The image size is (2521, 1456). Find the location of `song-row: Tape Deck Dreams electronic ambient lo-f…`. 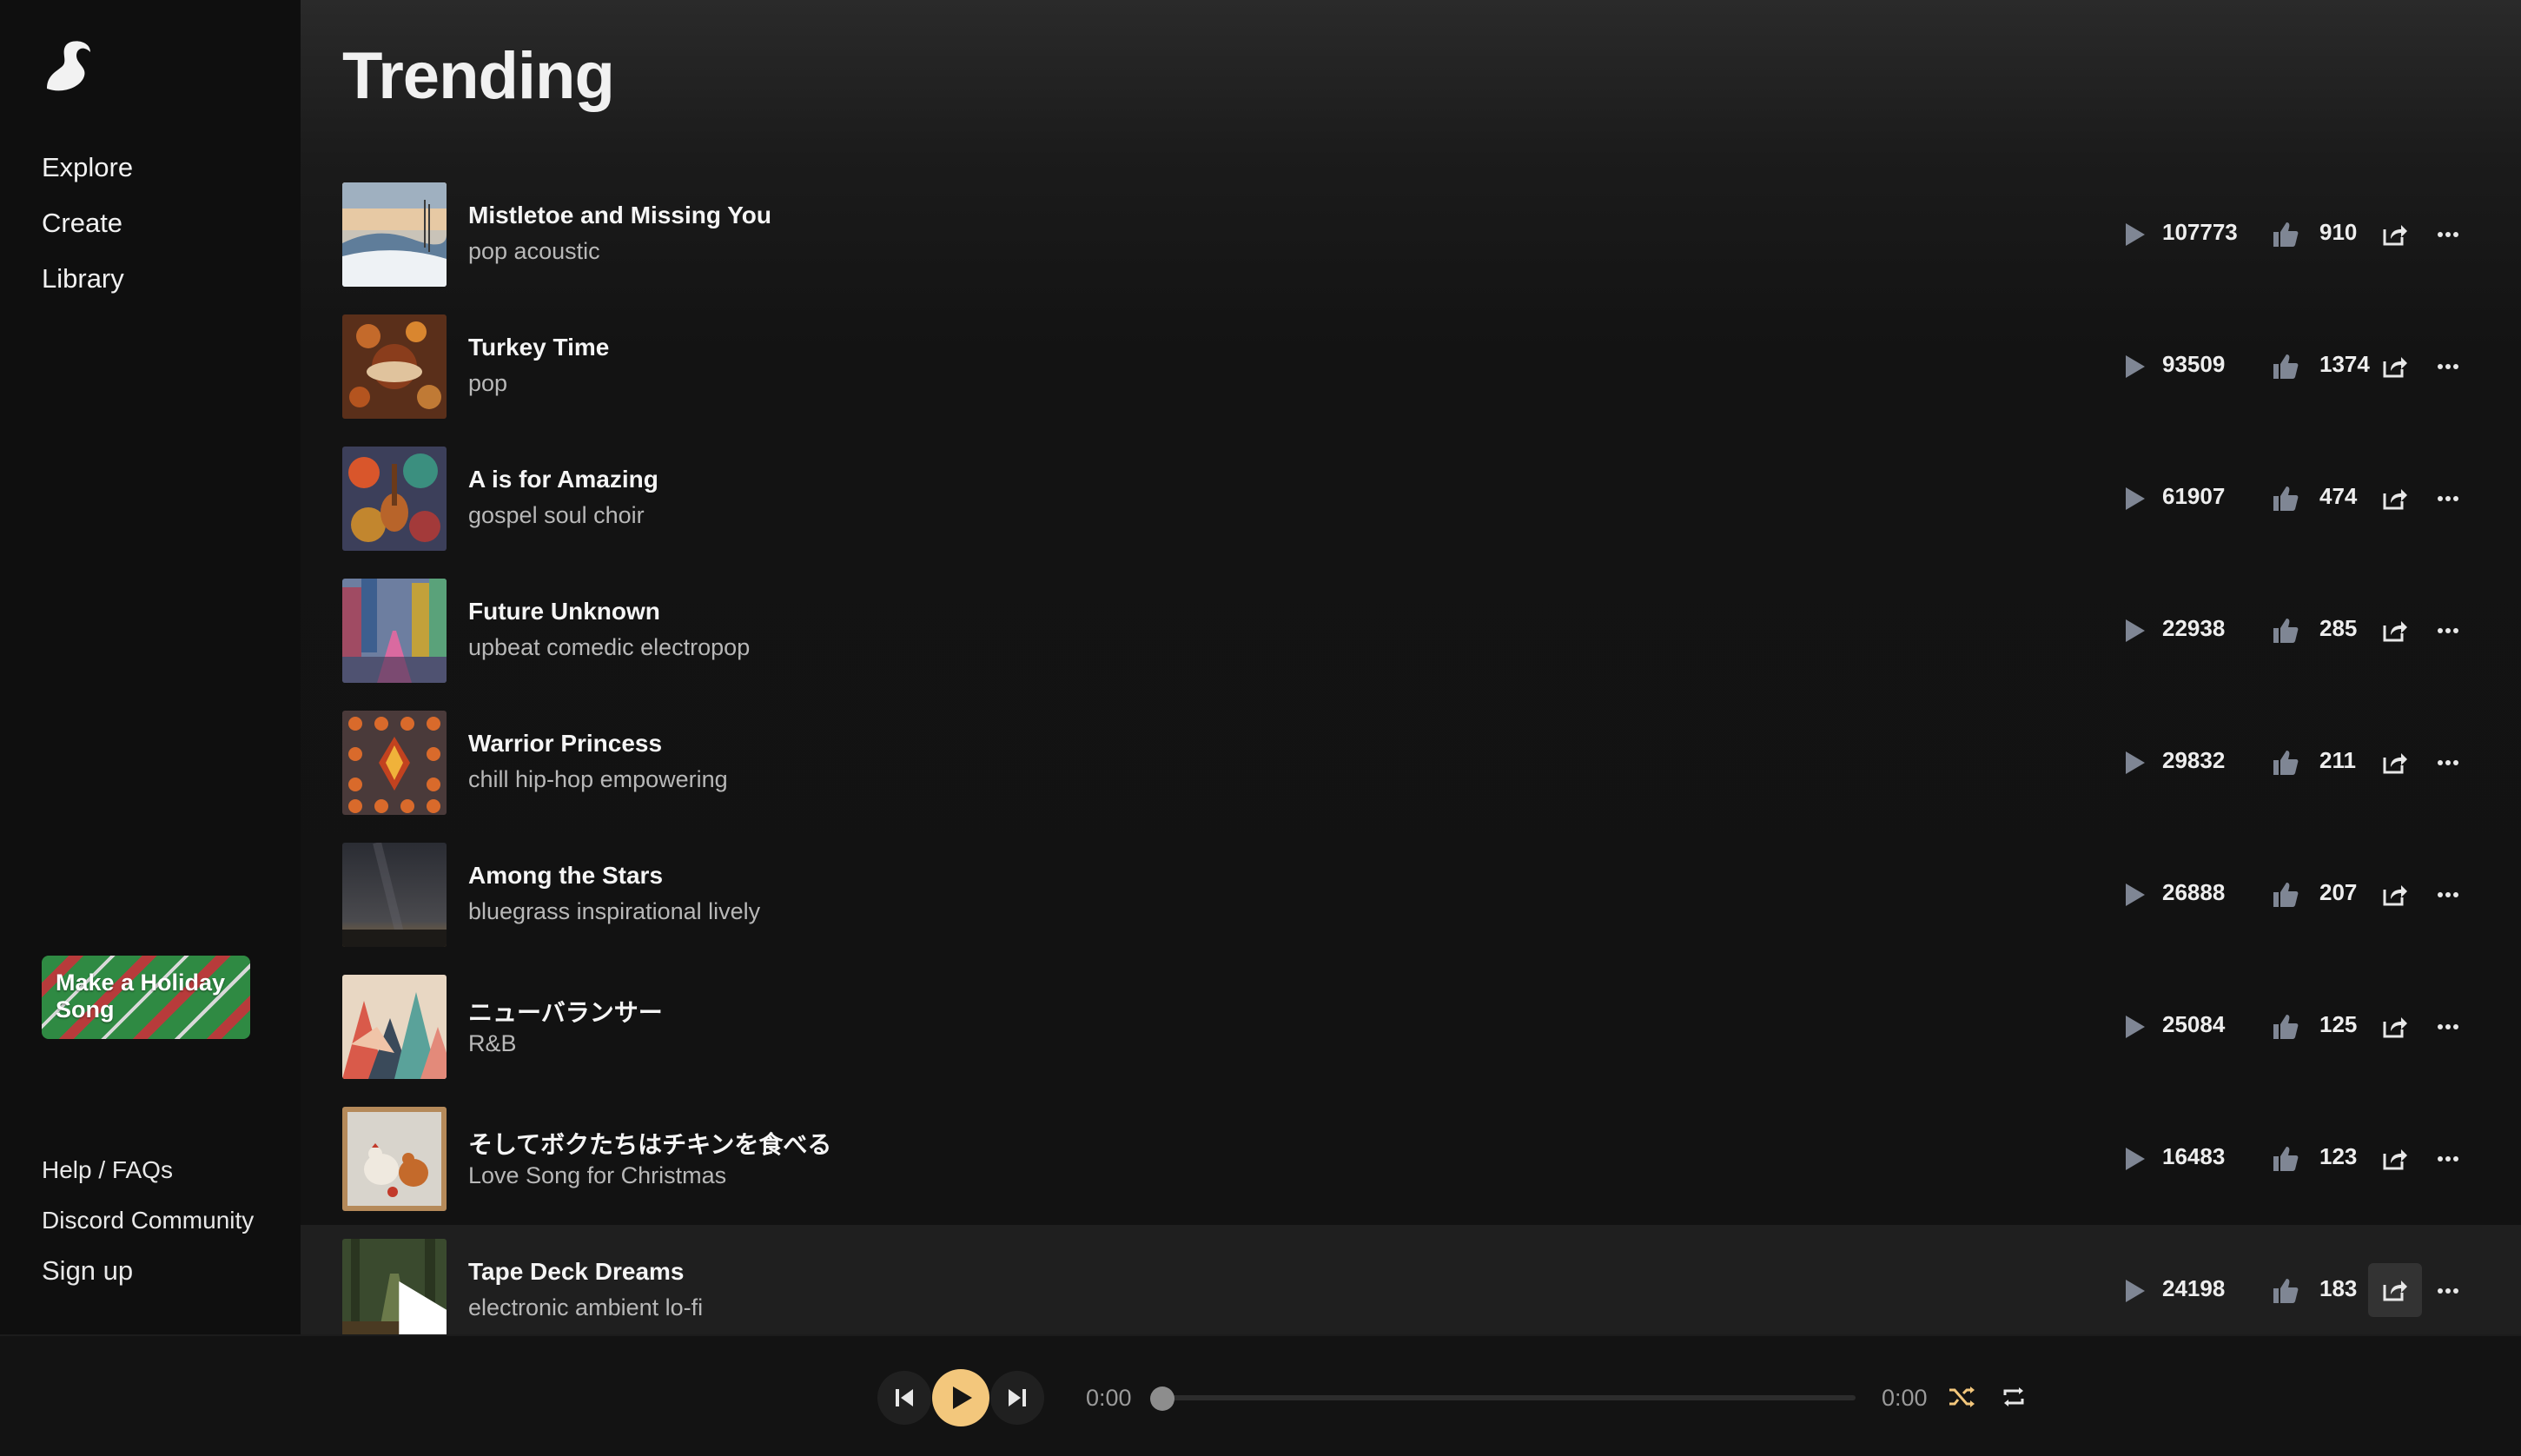

song-row: Tape Deck Dreams electronic ambient lo-f… is located at coordinates (1411, 1279).